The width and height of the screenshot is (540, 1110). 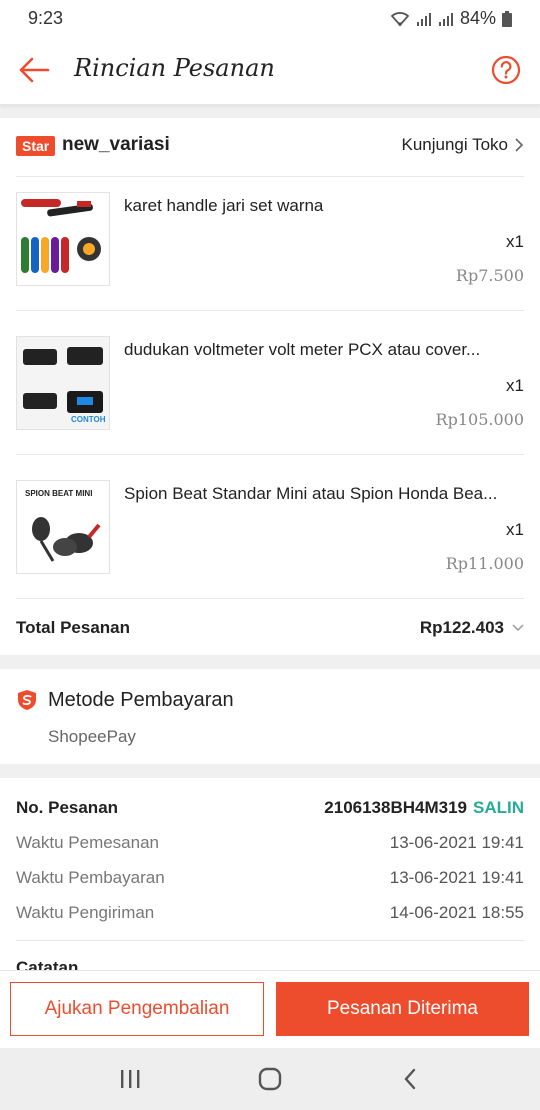 I want to click on recent-apps-button, so click(x=130, y=1079).